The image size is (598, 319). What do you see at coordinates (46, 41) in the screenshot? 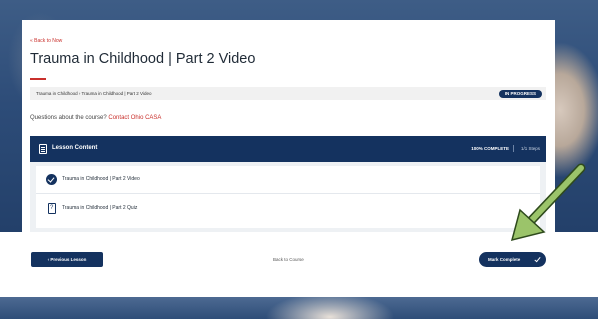
I see `back-link: « Back to Now` at bounding box center [46, 41].